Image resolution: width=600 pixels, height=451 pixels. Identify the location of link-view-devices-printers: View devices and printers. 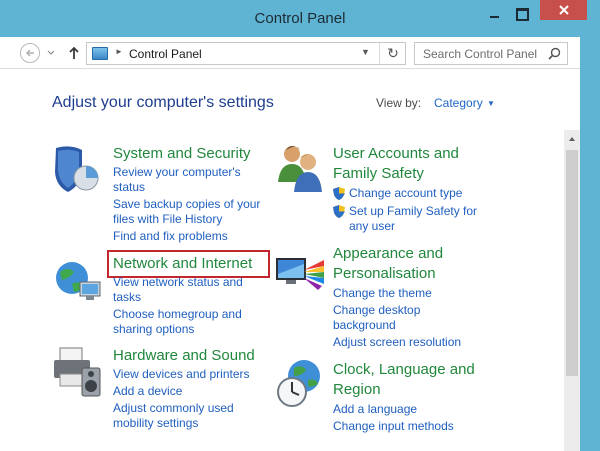
(181, 374).